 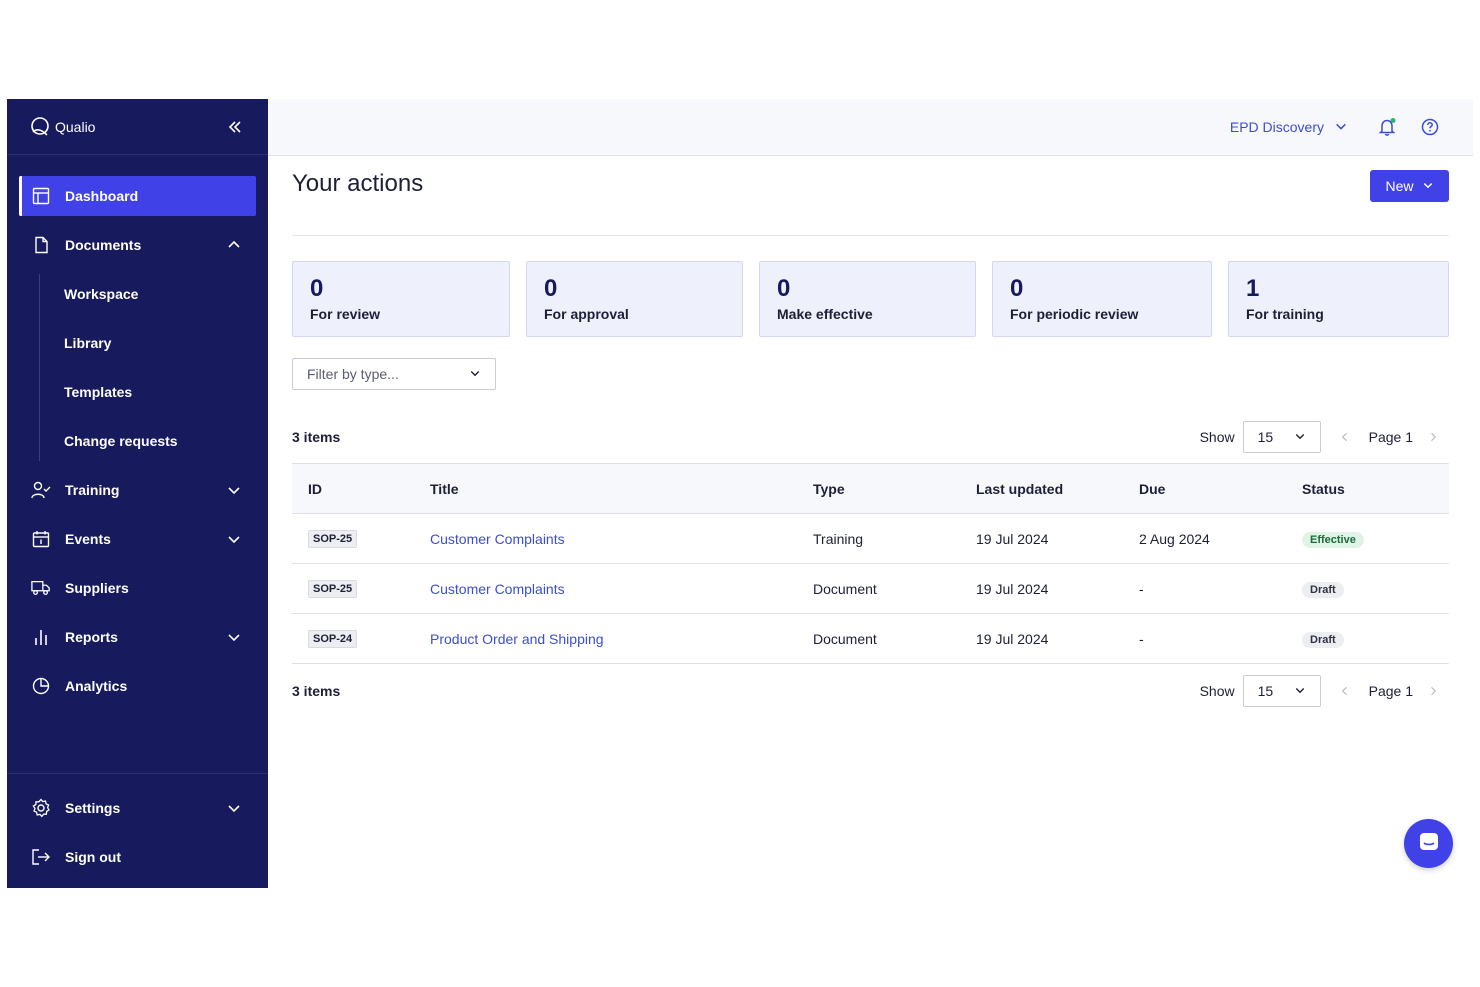 I want to click on due-date: 2 Aug 2024, so click(x=1174, y=538).